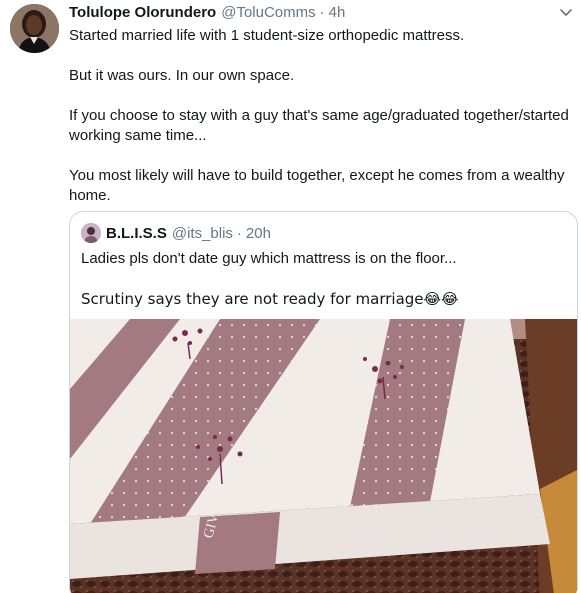 The height and width of the screenshot is (593, 581). Describe the element at coordinates (182, 75) in the screenshot. I see `tweet-paragraph: But it was ours. In our own space.` at that location.